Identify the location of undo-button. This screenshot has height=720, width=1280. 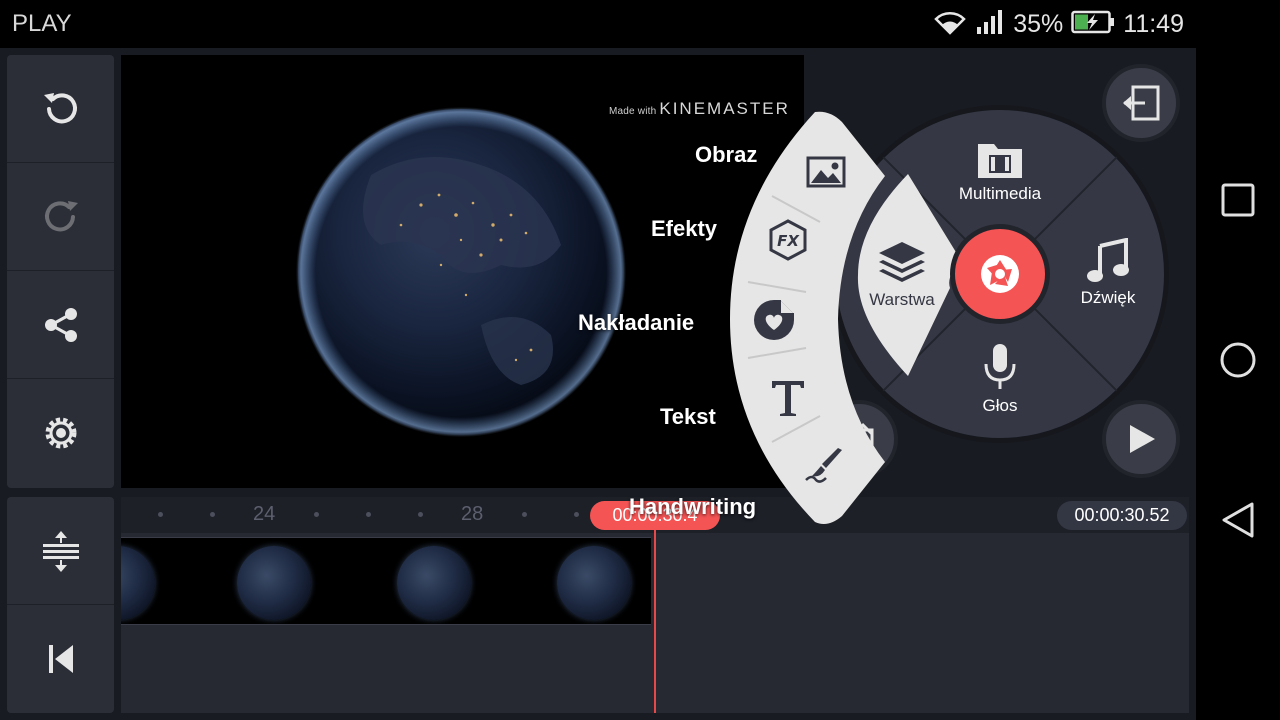
(60, 109).